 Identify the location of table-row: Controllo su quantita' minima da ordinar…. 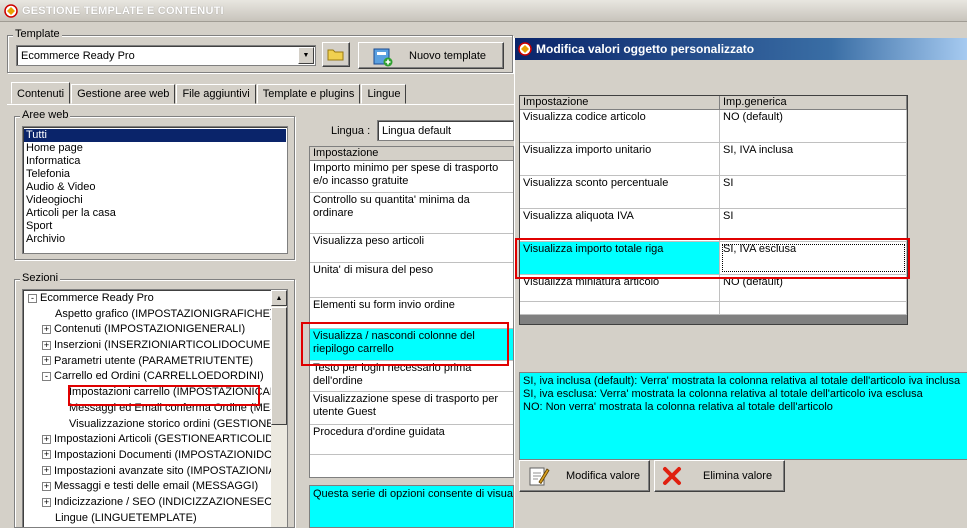
(411, 213).